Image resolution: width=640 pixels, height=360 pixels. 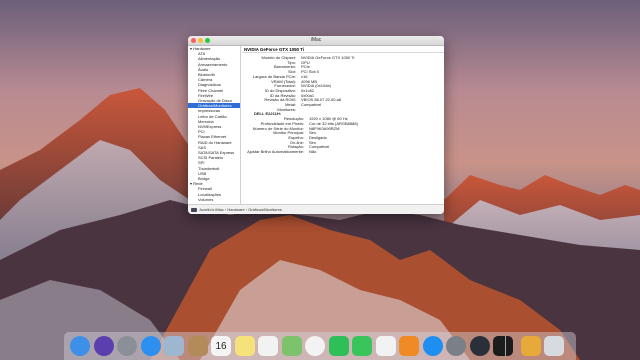 I want to click on facetime-icon, so click(x=362, y=346).